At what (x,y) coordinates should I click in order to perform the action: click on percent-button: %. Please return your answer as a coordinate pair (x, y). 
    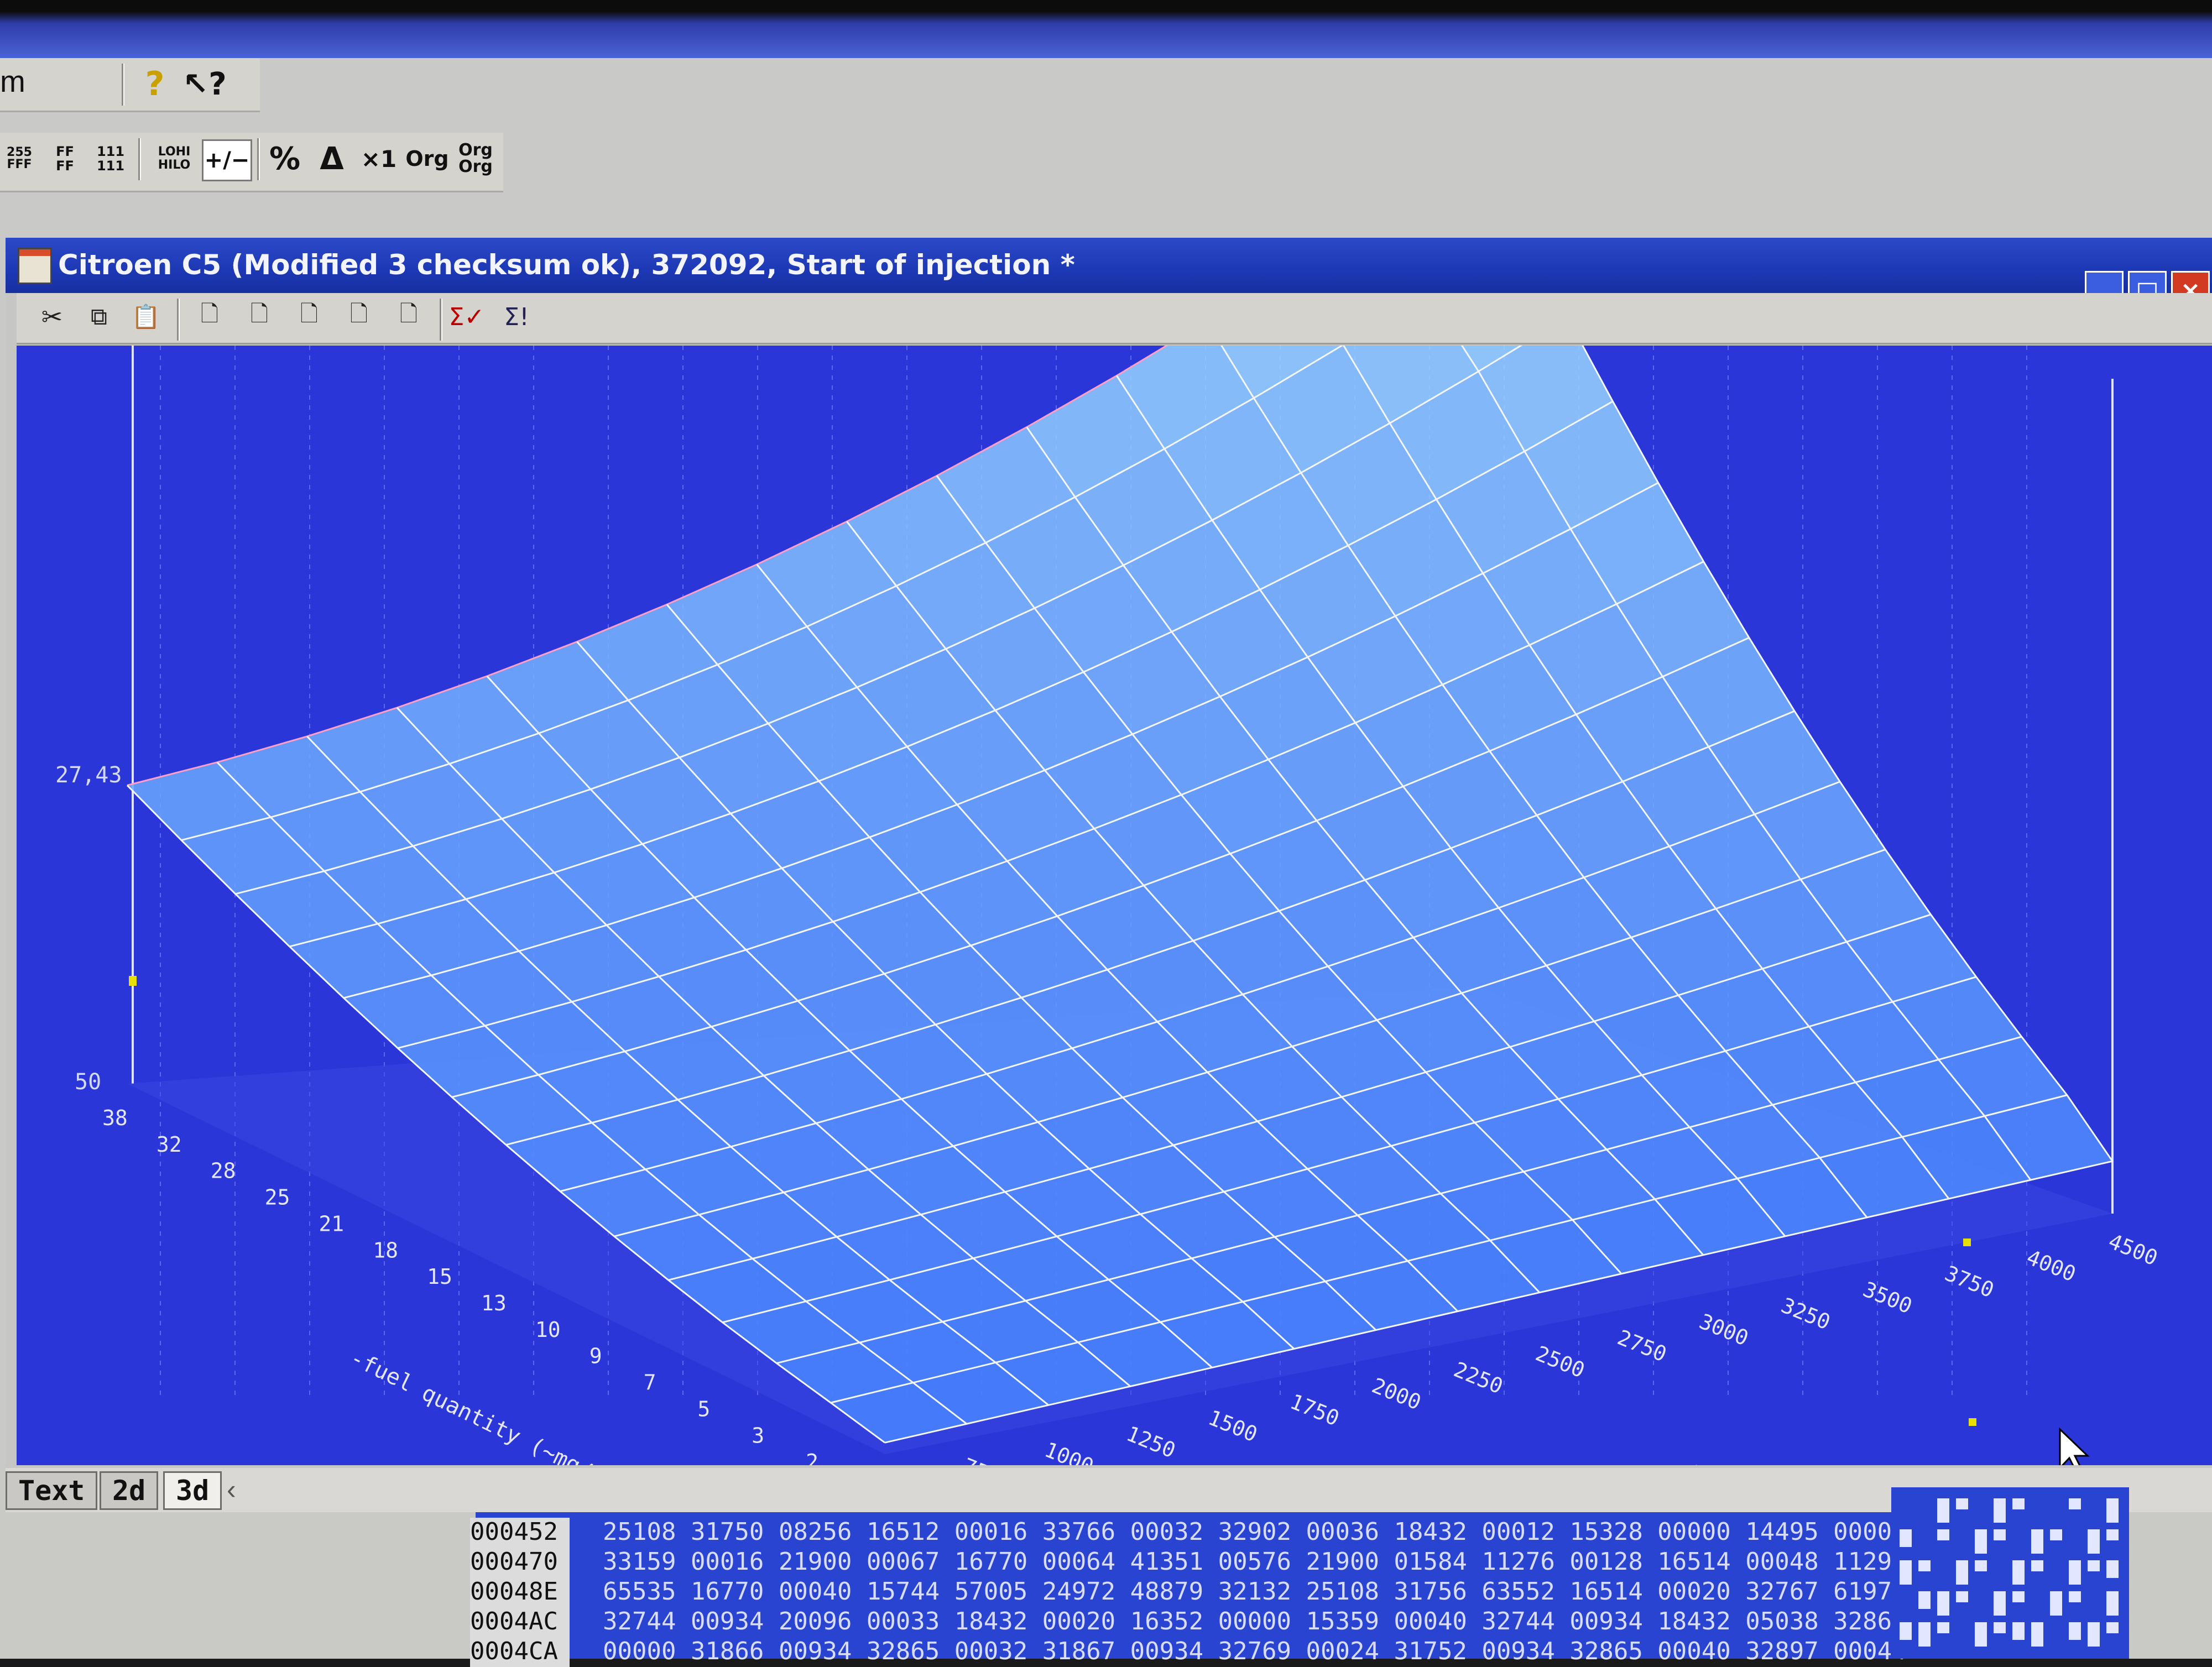
    Looking at the image, I should click on (285, 158).